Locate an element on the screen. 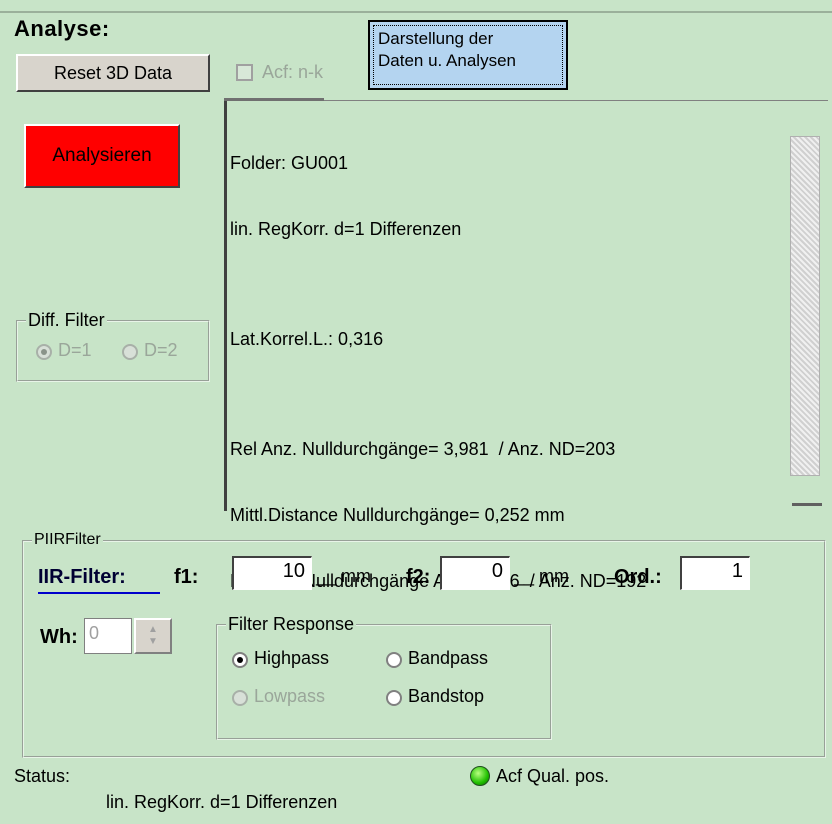  f2-unit: __ mm is located at coordinates (542, 576).